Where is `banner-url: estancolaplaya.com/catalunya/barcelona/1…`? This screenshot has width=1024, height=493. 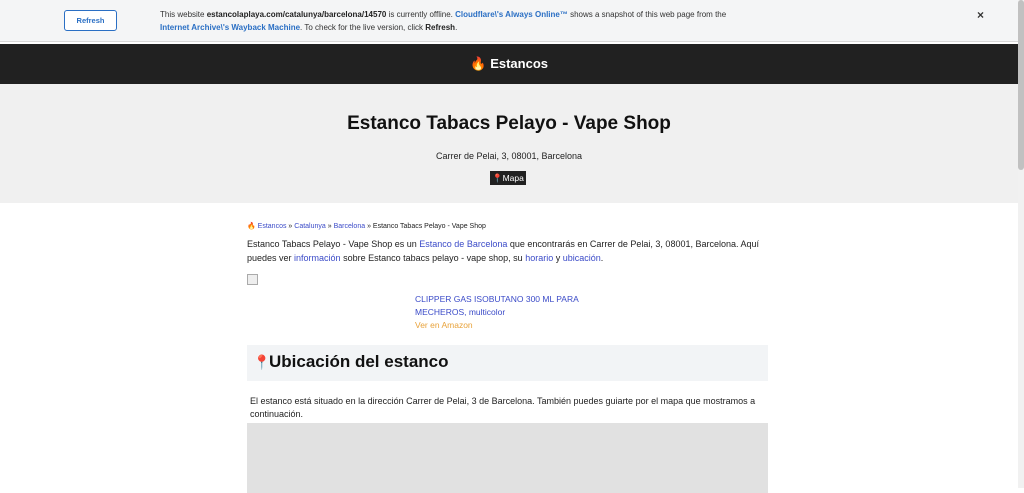
banner-url: estancolaplaya.com/catalunya/barcelona/1… is located at coordinates (296, 14).